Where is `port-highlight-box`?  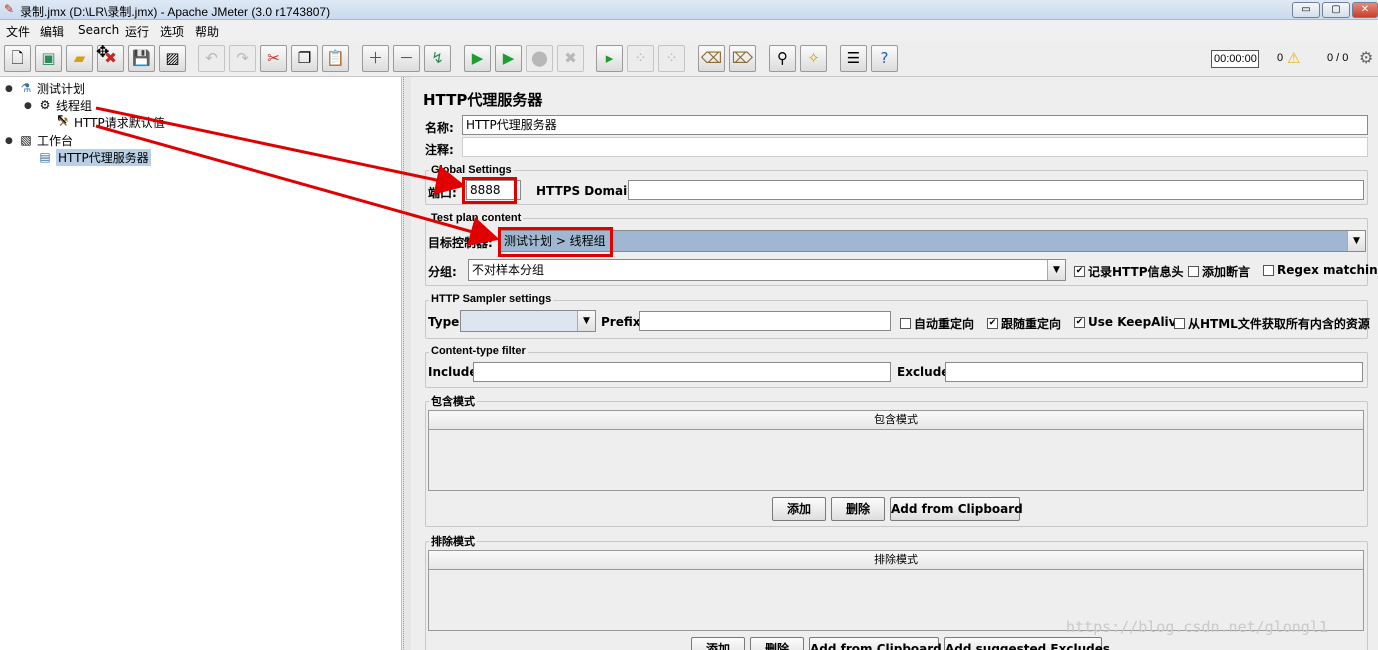
port-highlight-box is located at coordinates (489, 190).